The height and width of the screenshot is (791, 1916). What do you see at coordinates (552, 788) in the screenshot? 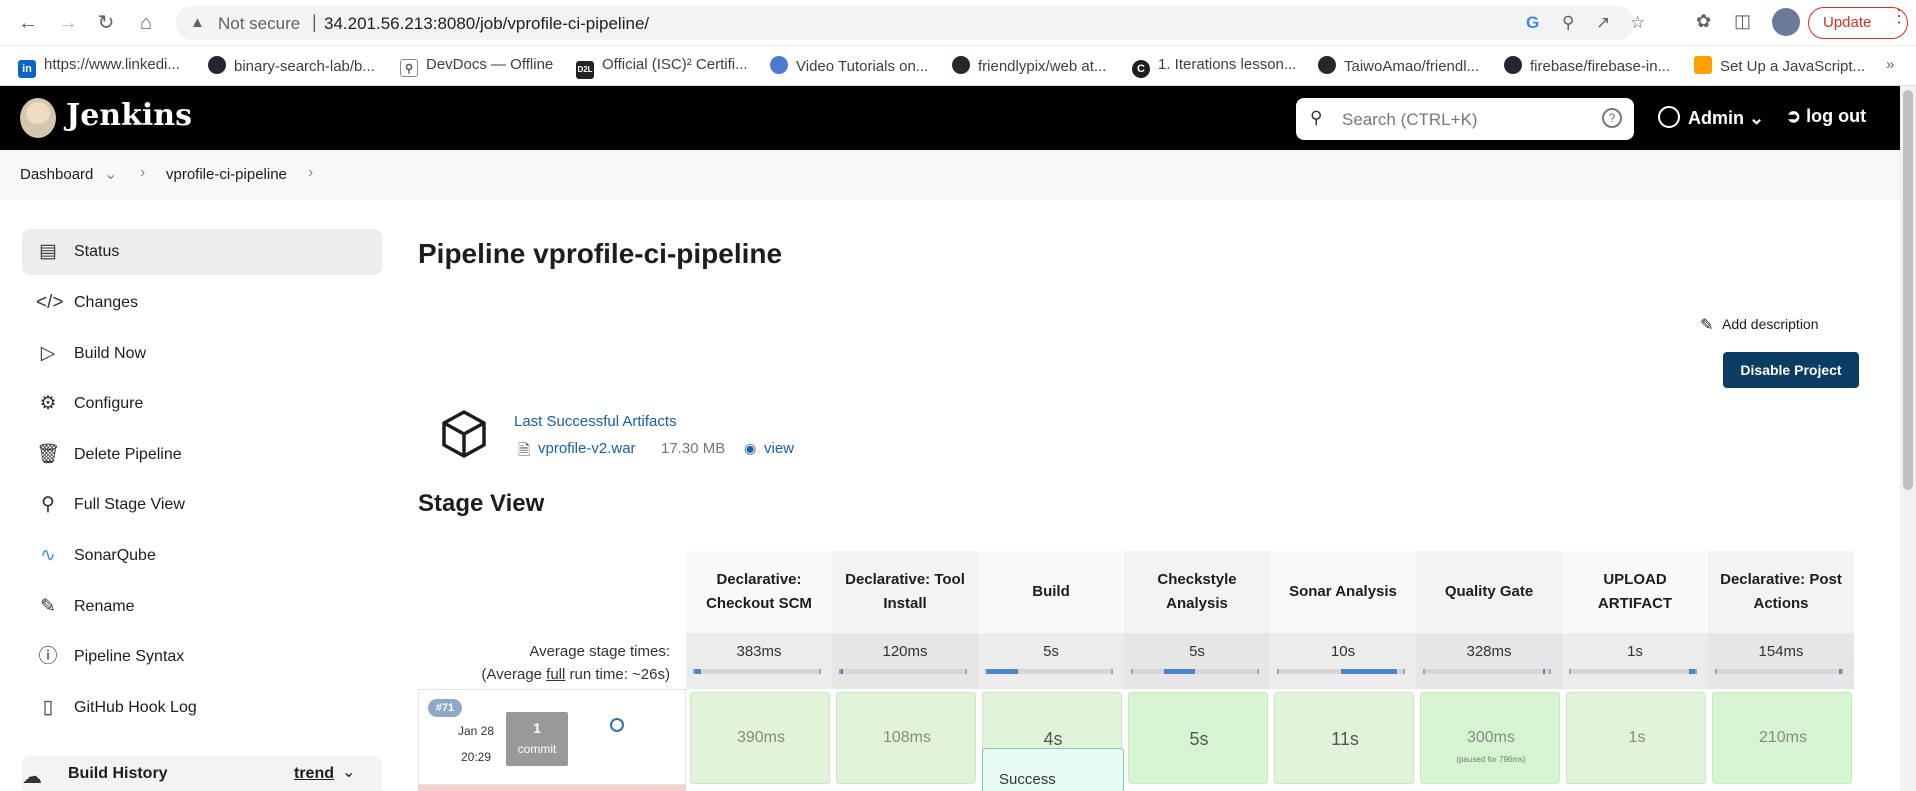
I see `next-run-row` at bounding box center [552, 788].